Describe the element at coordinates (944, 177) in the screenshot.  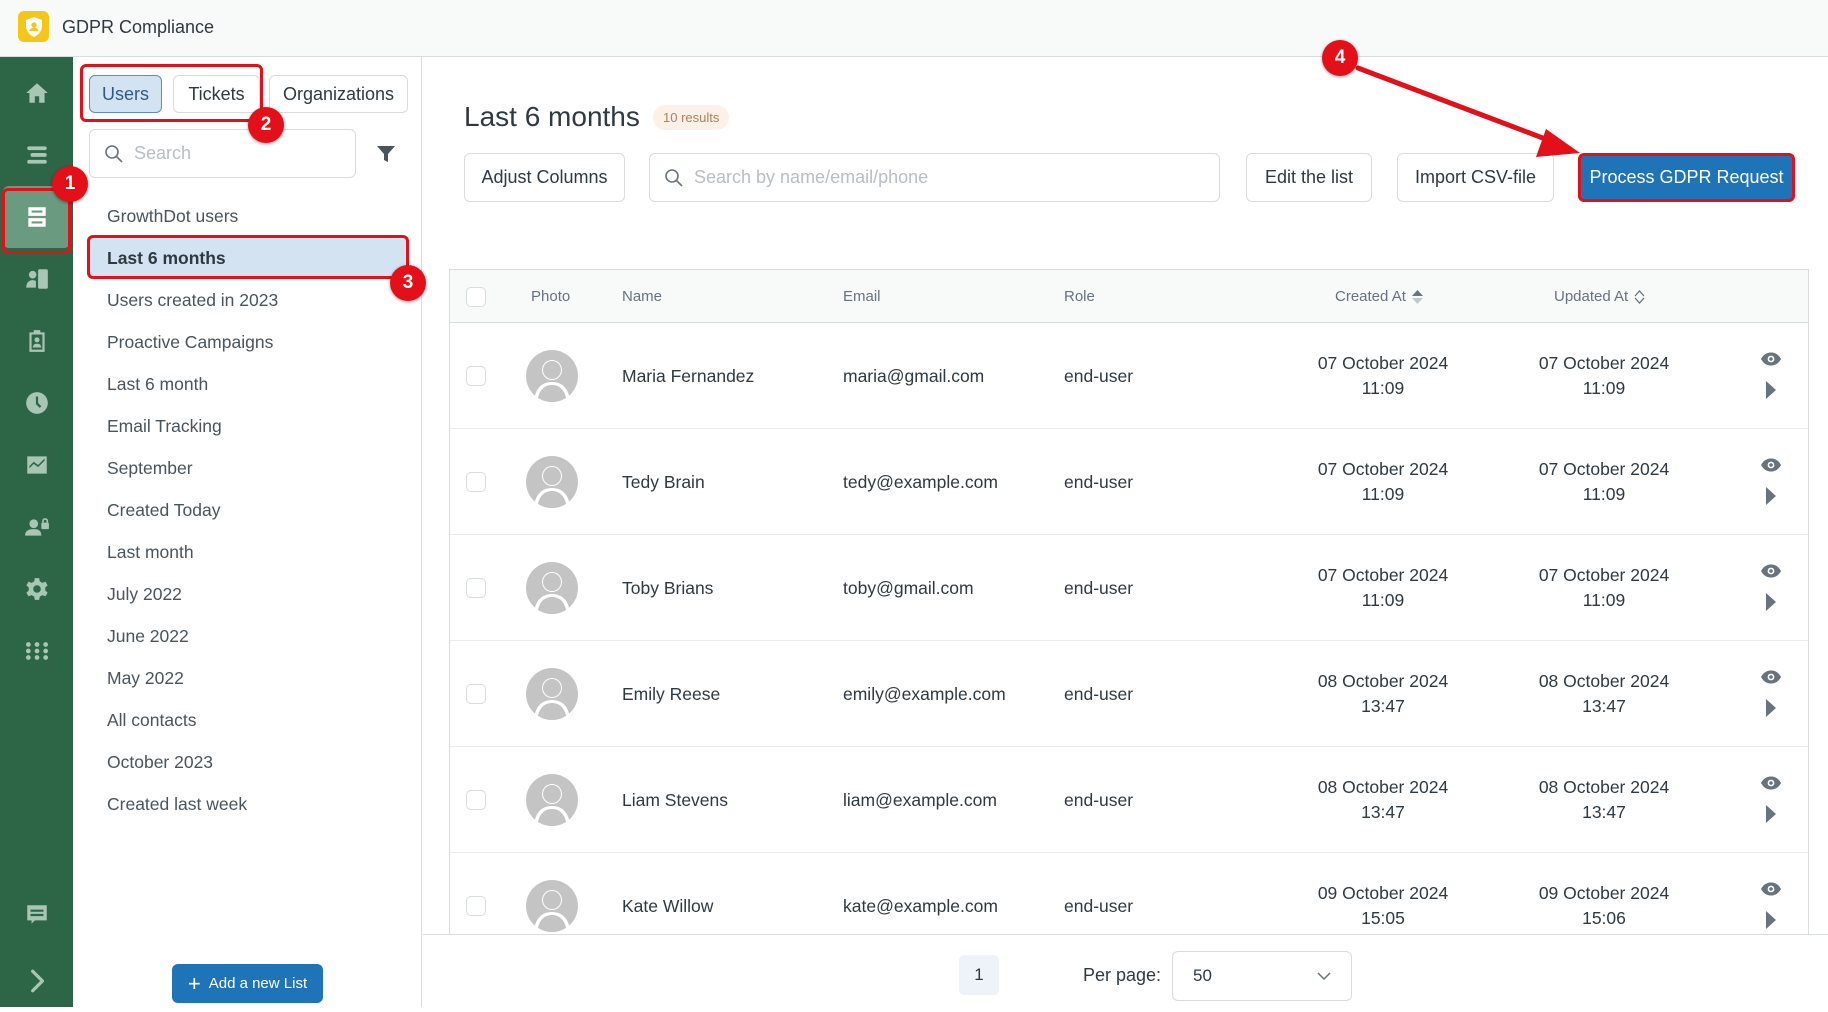
I see `user-search-input` at that location.